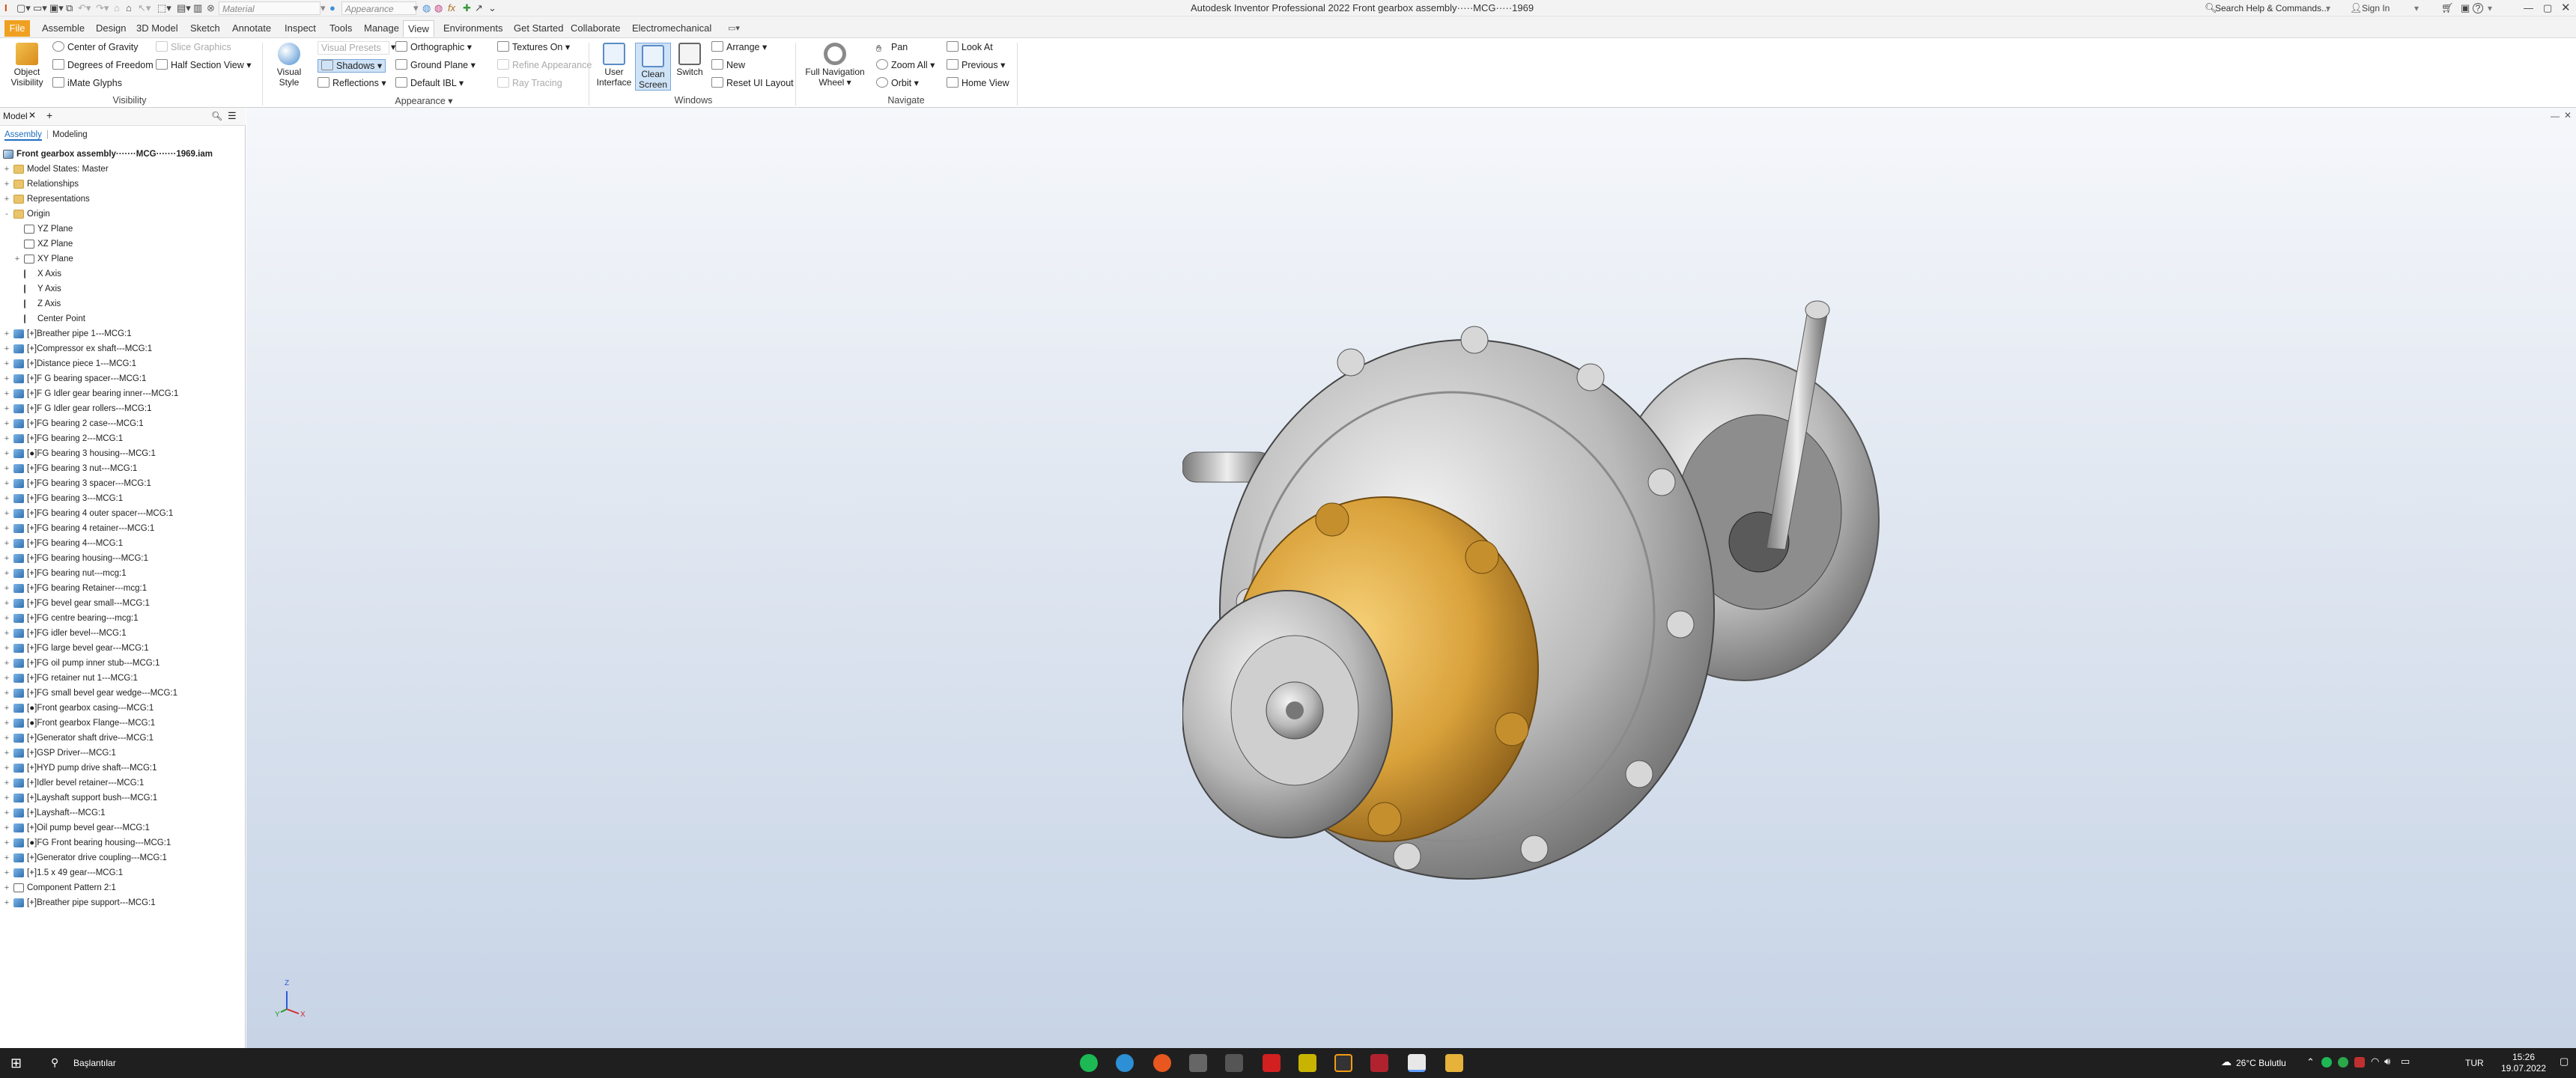  What do you see at coordinates (424, 100) in the screenshot?
I see `appearance-group-label: Appearance ▾` at bounding box center [424, 100].